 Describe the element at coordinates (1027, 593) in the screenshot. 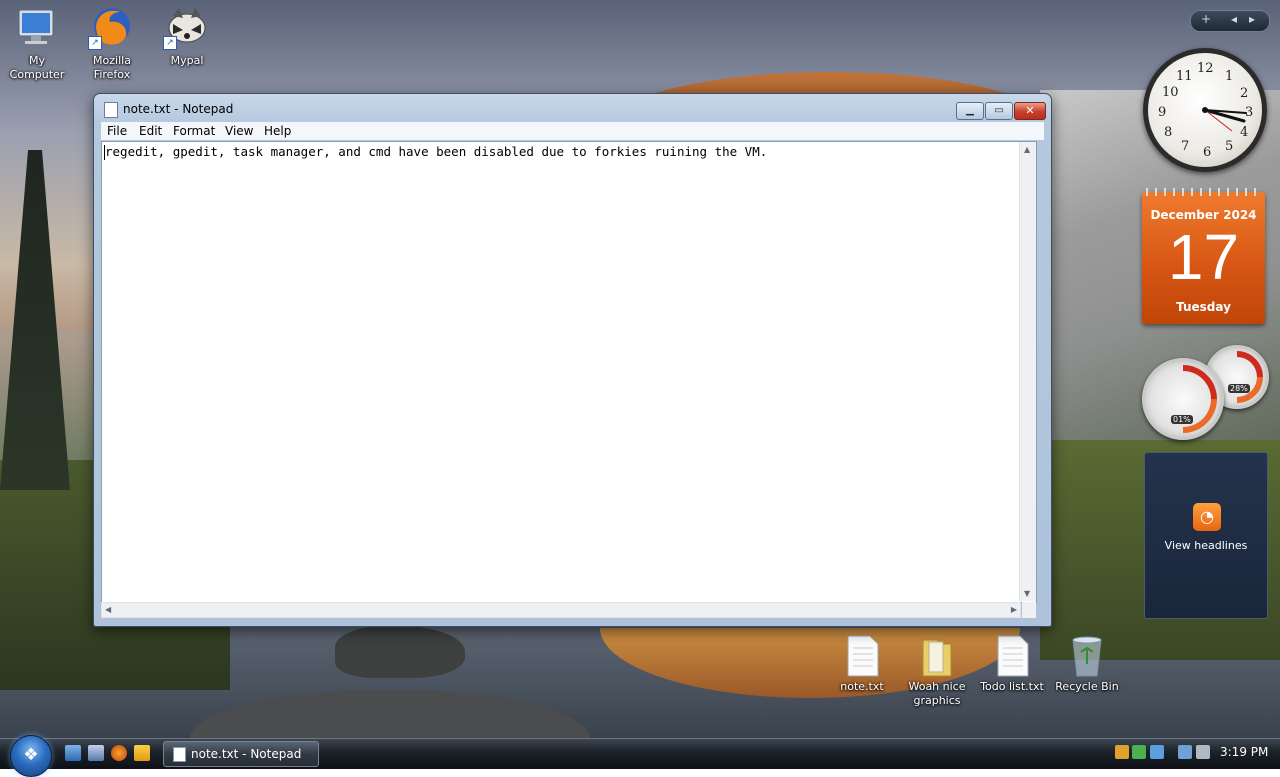

I see `scroll-down-icon: ▼` at that location.